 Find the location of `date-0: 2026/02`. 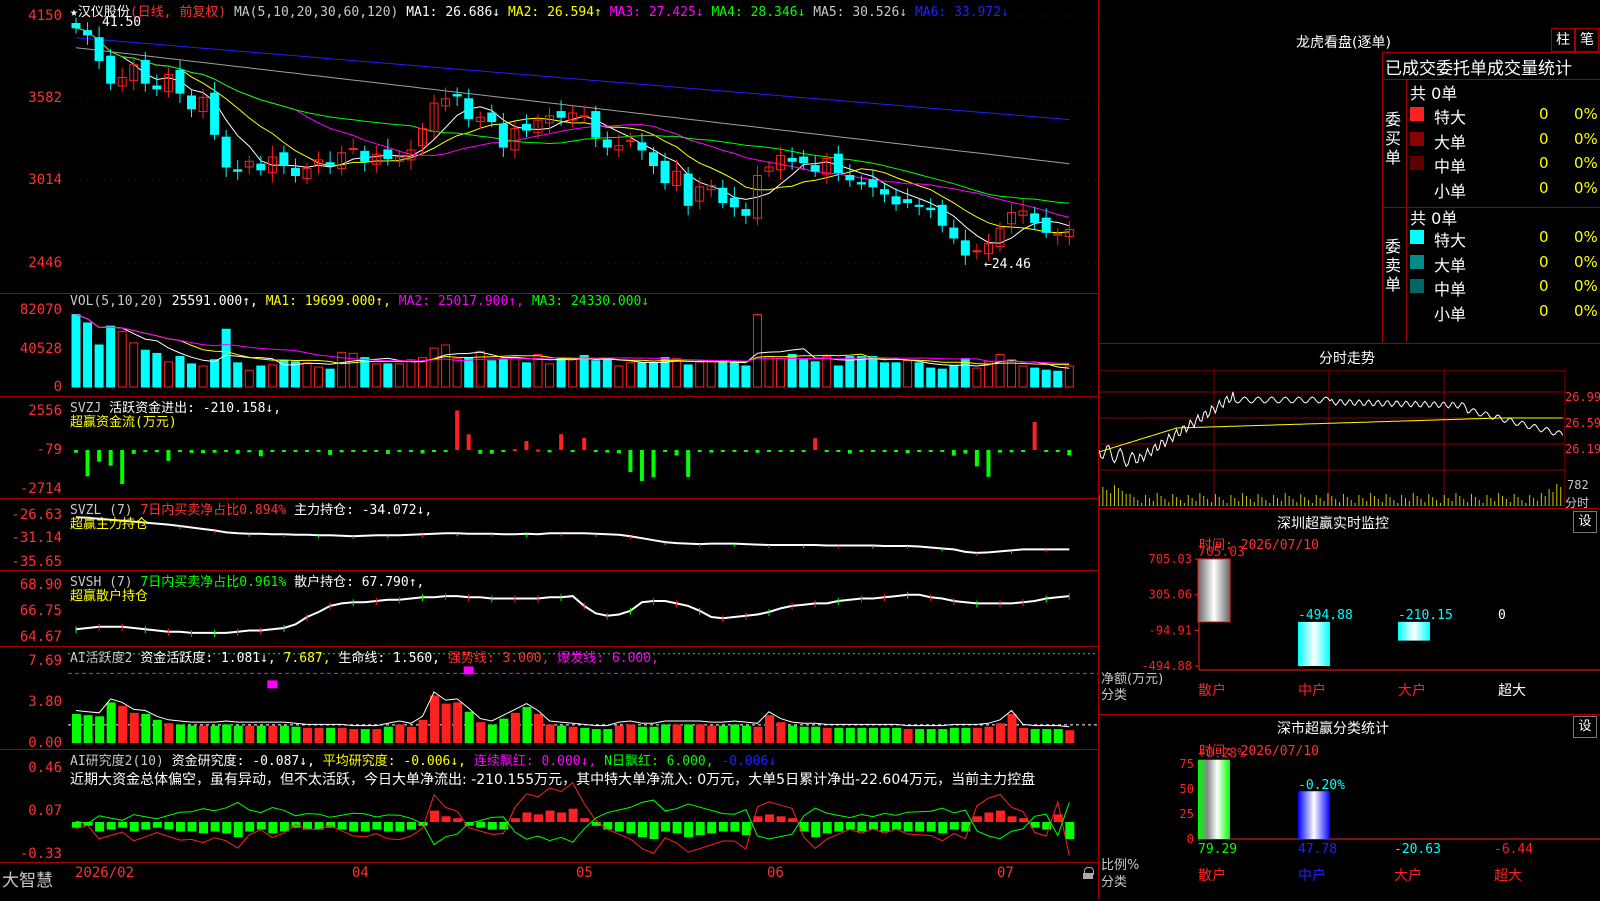

date-0: 2026/02 is located at coordinates (105, 873).